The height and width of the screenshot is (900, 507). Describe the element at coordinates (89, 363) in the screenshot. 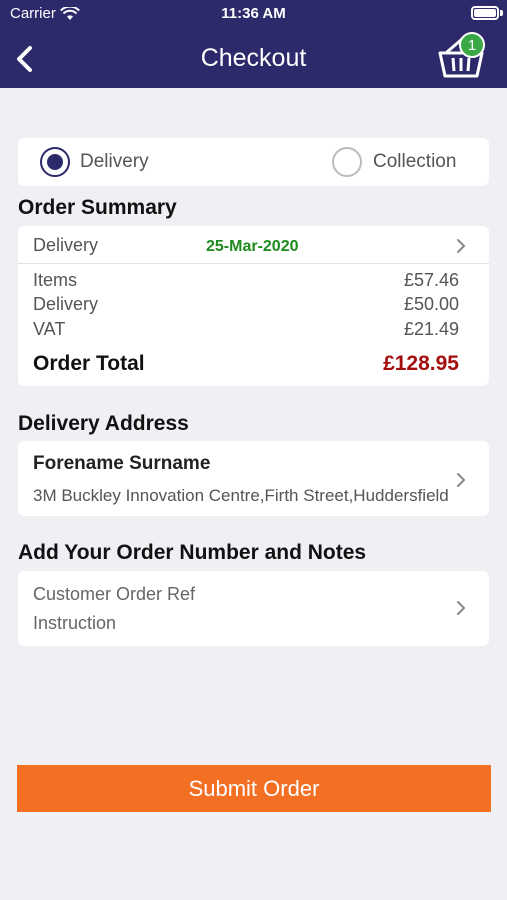

I see `order-total-label: Order Total` at that location.